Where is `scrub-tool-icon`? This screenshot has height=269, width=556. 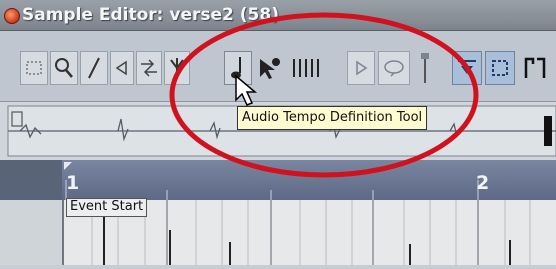
scrub-tool-icon is located at coordinates (149, 68).